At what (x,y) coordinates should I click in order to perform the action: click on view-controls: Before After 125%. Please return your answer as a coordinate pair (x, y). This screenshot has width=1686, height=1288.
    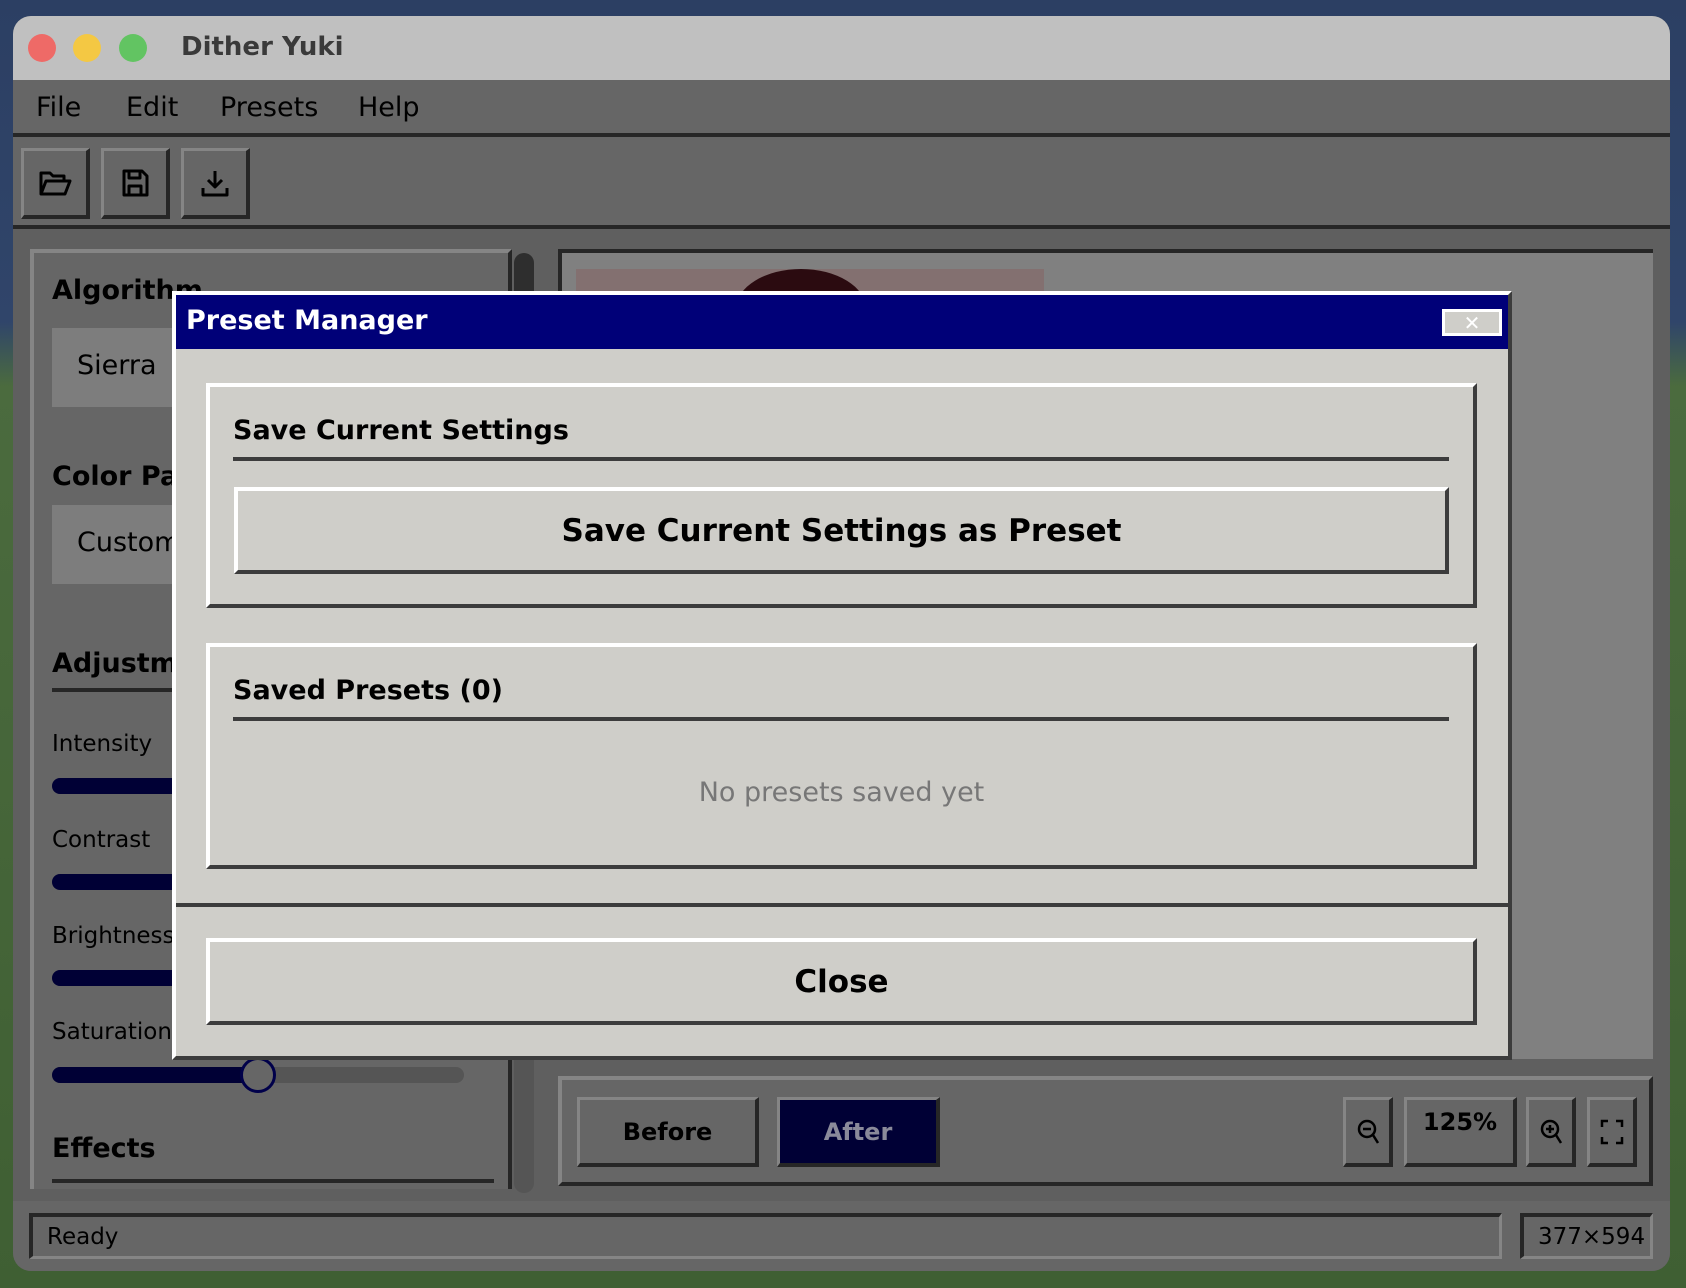
    Looking at the image, I should click on (1105, 1131).